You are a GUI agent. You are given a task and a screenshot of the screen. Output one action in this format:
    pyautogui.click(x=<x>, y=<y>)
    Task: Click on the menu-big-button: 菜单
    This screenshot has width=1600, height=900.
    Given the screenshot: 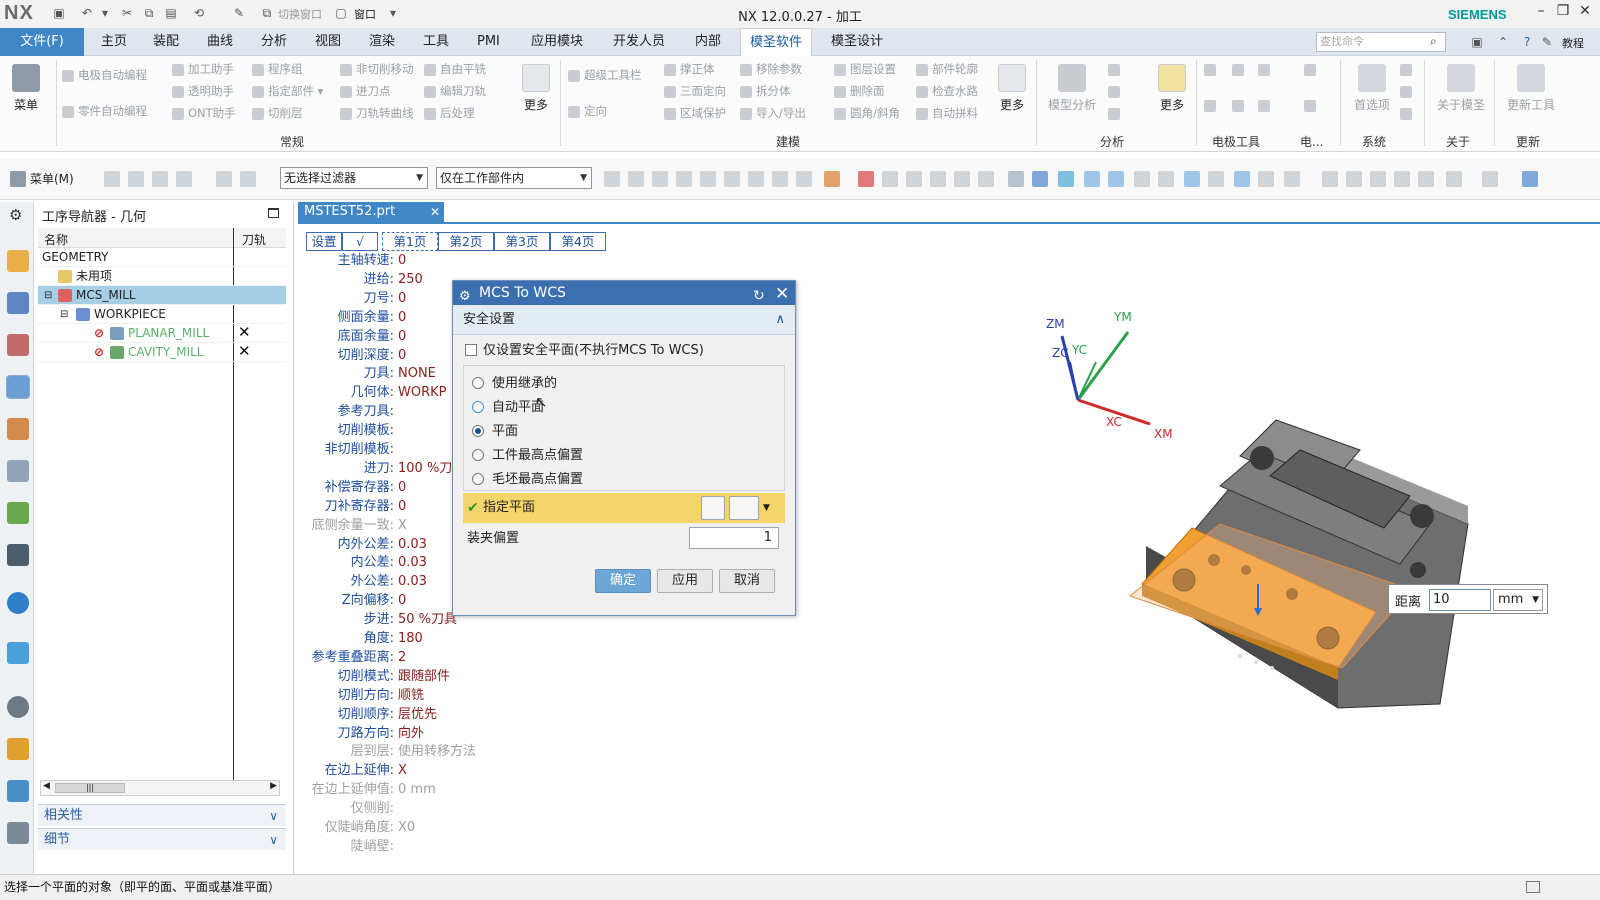 What is the action you would take?
    pyautogui.click(x=26, y=93)
    